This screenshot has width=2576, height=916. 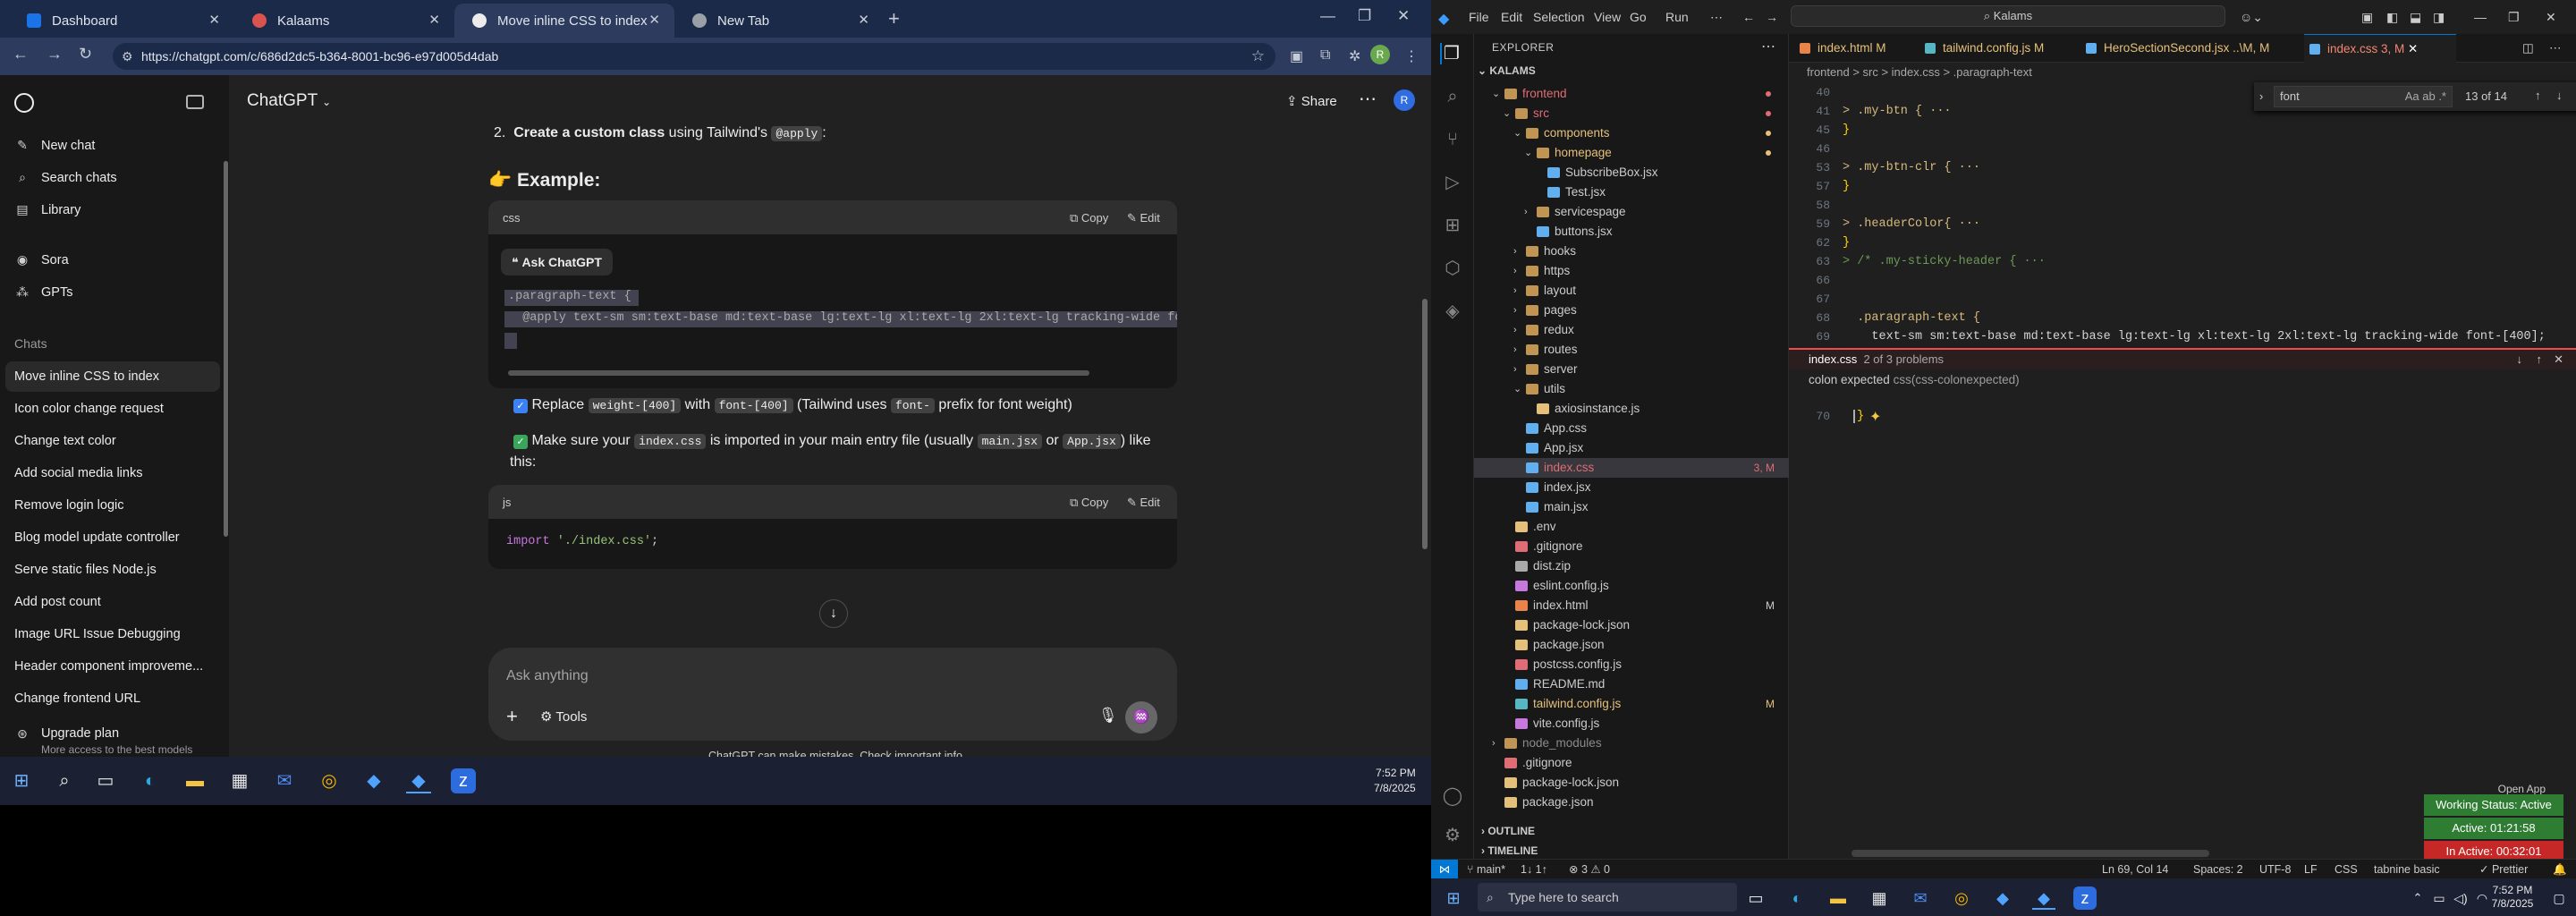 What do you see at coordinates (2558, 359) in the screenshot?
I see `close-icon: ✕` at bounding box center [2558, 359].